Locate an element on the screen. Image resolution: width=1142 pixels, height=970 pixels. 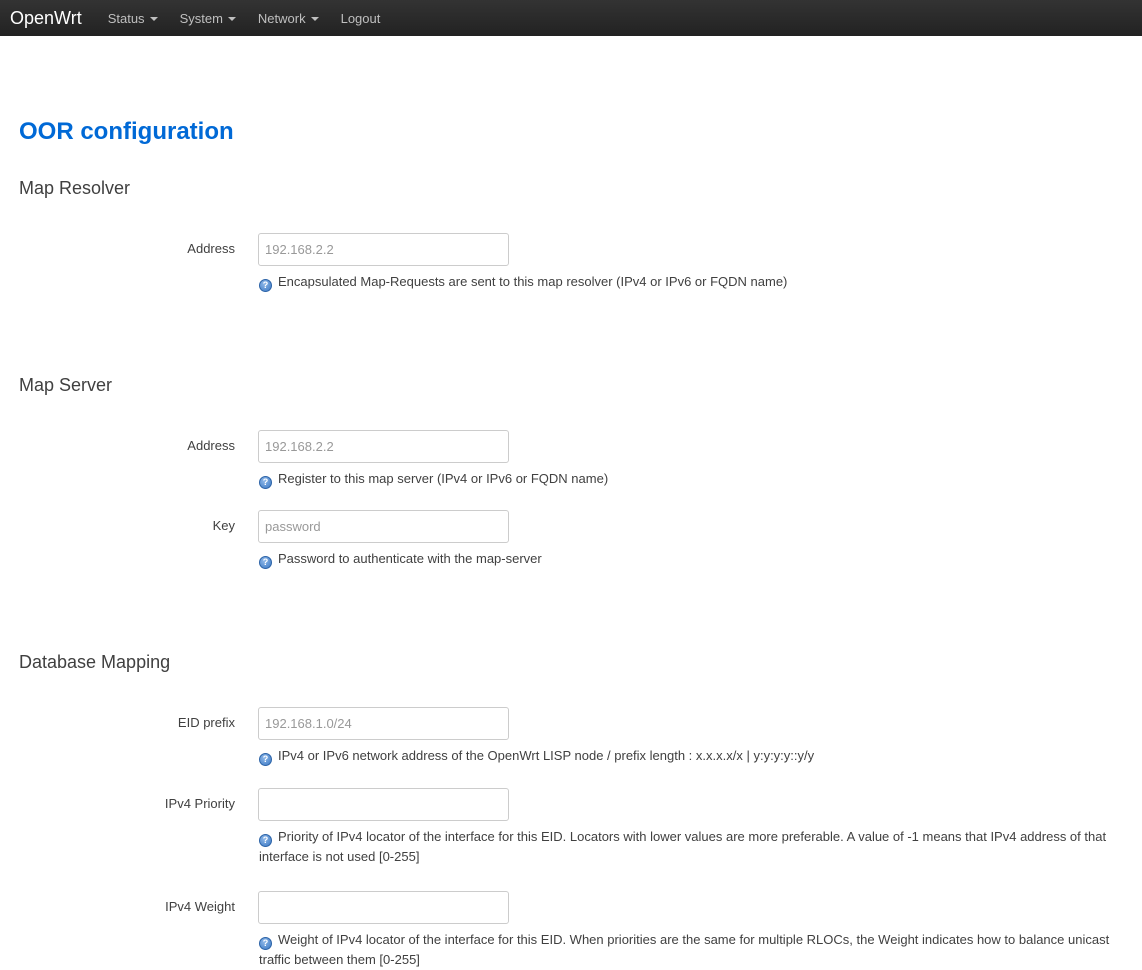
section-title-map-server: Map Server is located at coordinates (66, 385).